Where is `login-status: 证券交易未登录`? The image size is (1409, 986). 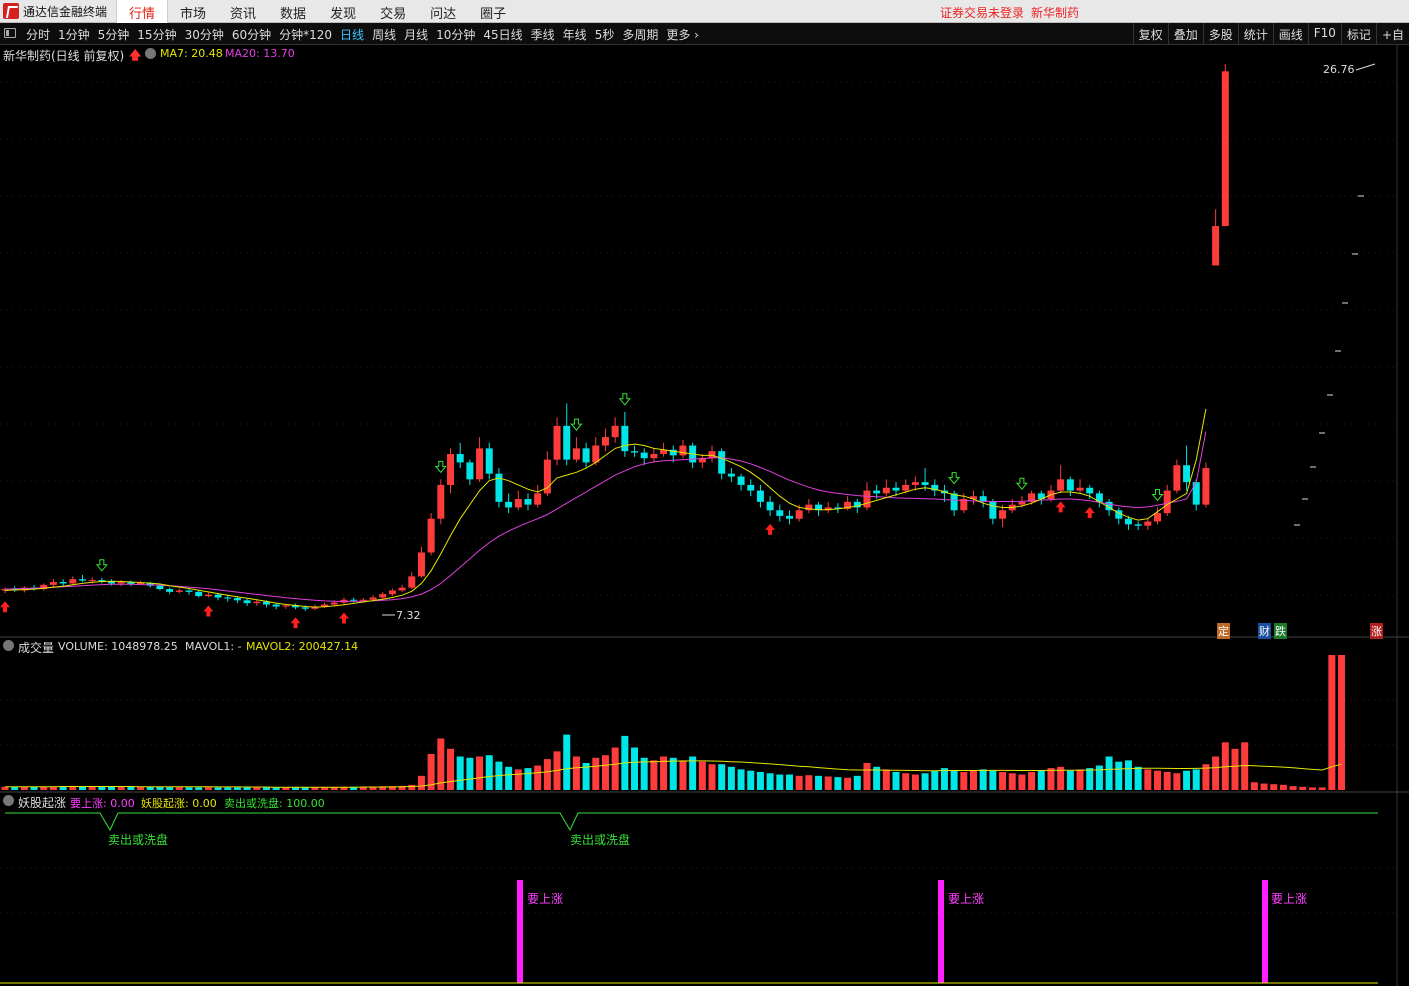
login-status: 证券交易未登录 is located at coordinates (982, 12).